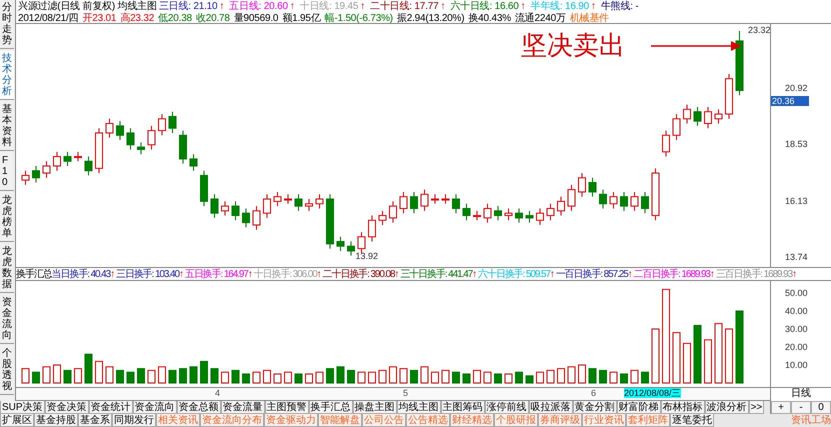 The image size is (831, 427). I want to click on axis-label: 20.00, so click(796, 347).